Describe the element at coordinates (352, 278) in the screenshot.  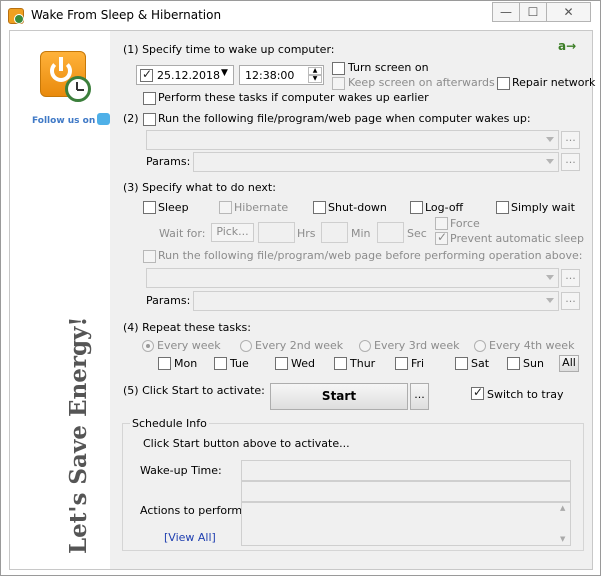
I see `before-file-combo` at that location.